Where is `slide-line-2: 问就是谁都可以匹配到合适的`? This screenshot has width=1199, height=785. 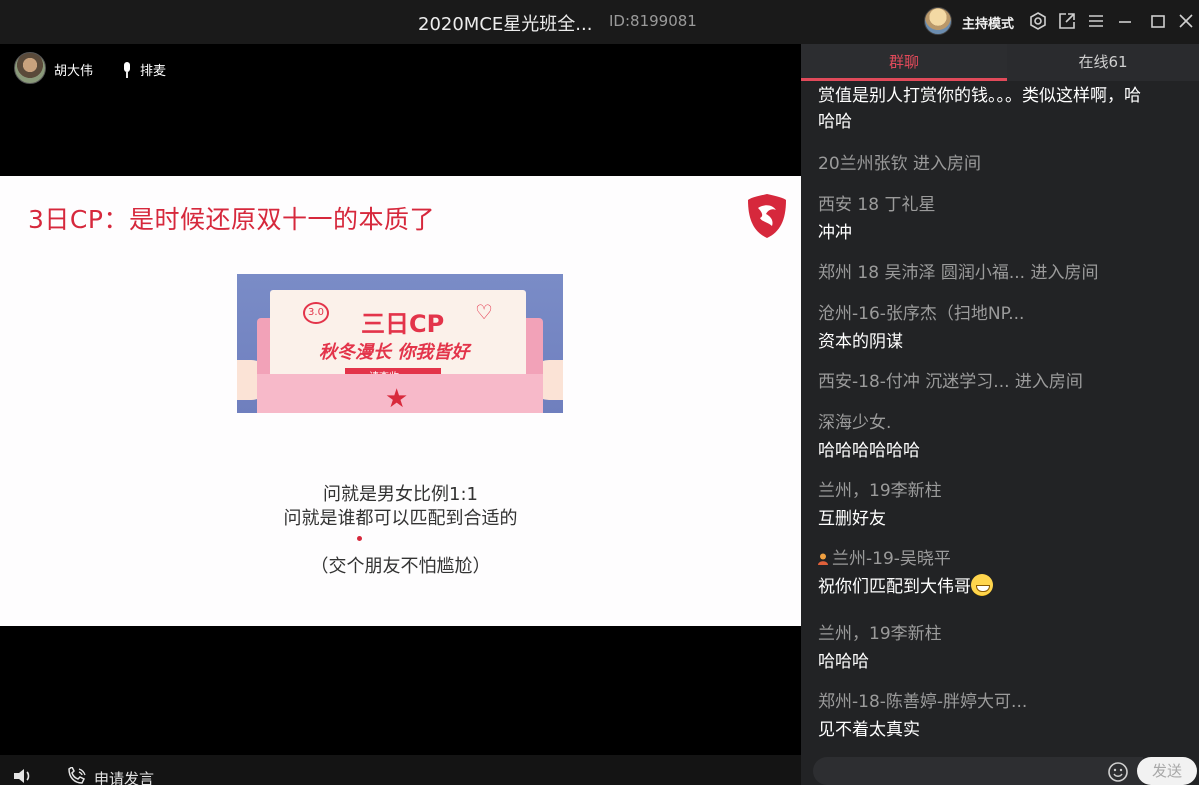
slide-line-2: 问就是谁都可以匹配到合适的 is located at coordinates (400, 518).